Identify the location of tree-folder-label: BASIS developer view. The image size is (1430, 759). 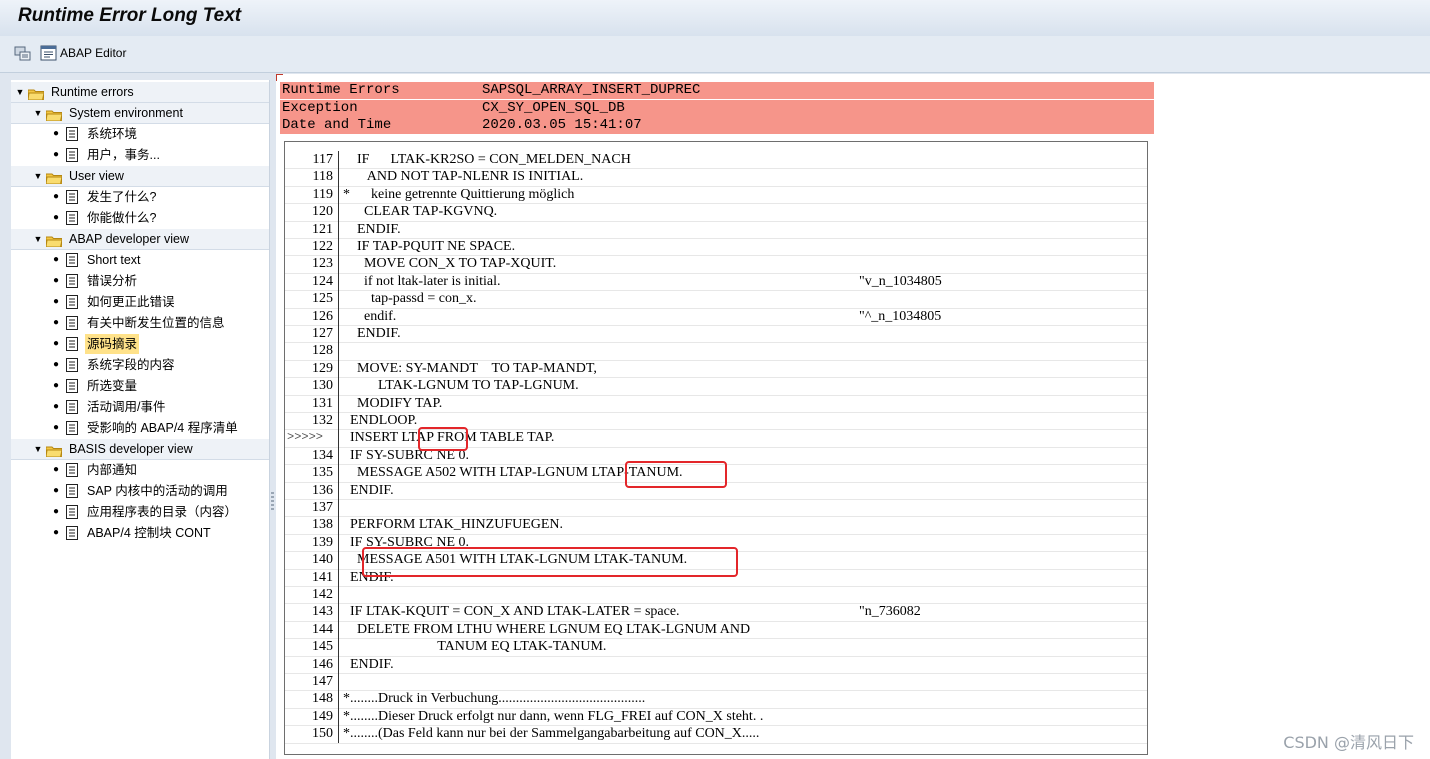
(131, 449).